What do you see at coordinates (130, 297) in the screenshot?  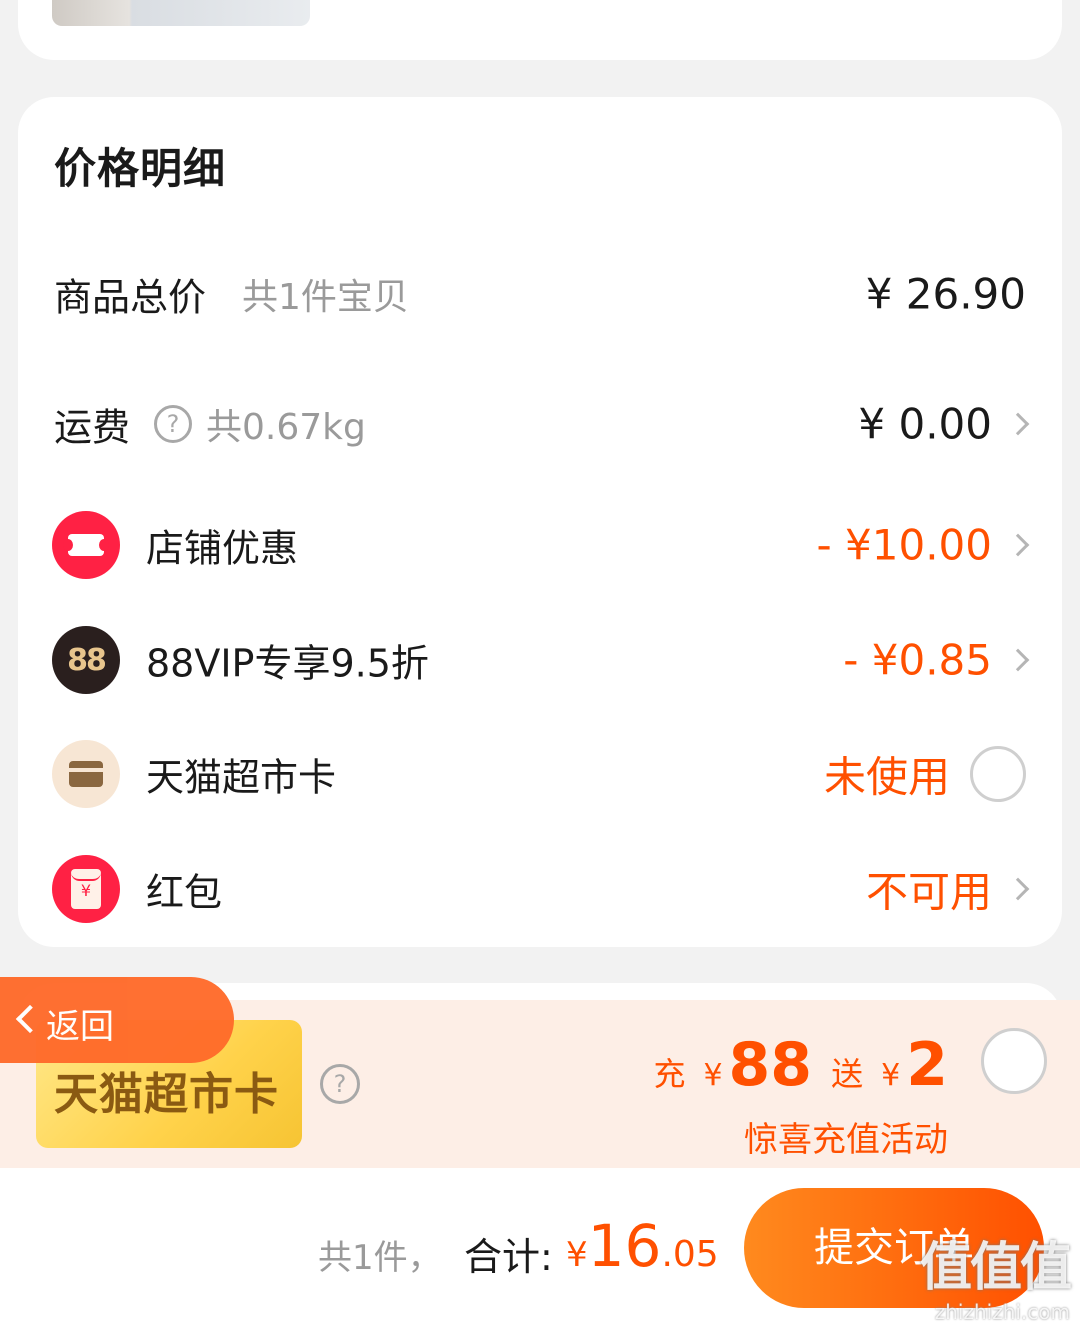 I see `goods-total-label: 商品总价` at bounding box center [130, 297].